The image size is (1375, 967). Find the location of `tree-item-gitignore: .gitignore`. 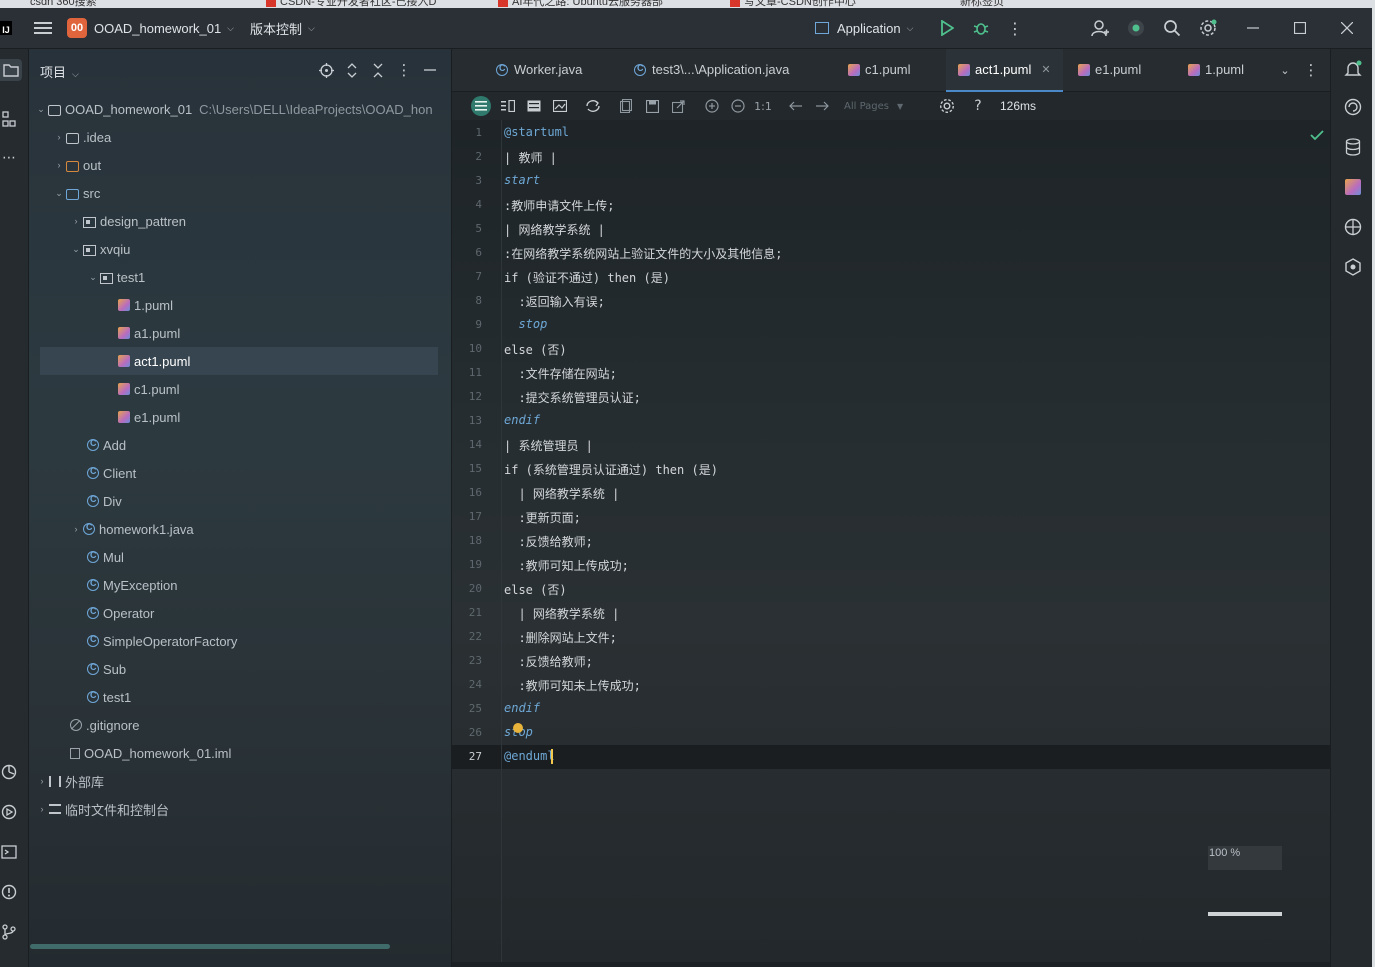

tree-item-gitignore: .gitignore is located at coordinates (104, 725).